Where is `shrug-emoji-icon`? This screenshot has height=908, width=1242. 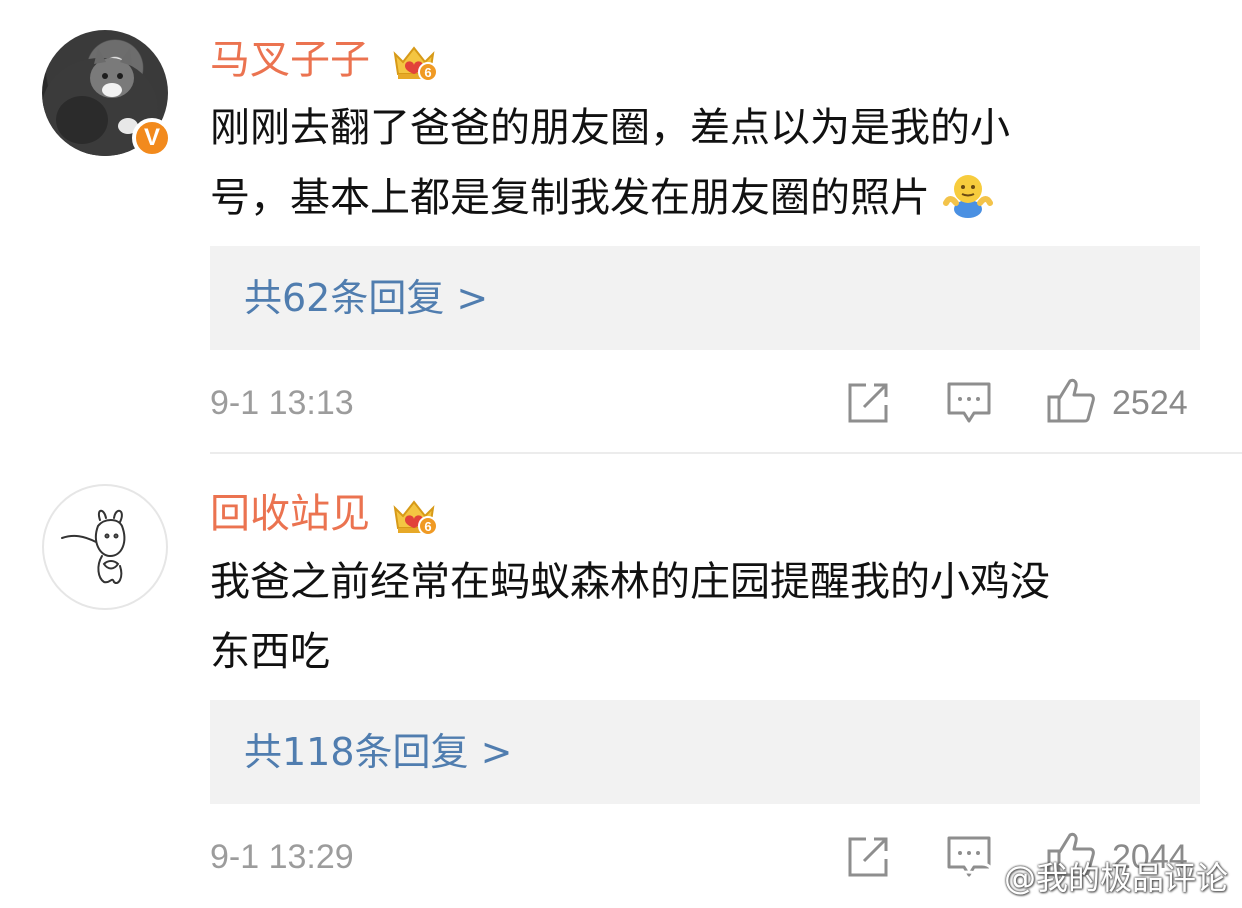
shrug-emoji-icon is located at coordinates (968, 196).